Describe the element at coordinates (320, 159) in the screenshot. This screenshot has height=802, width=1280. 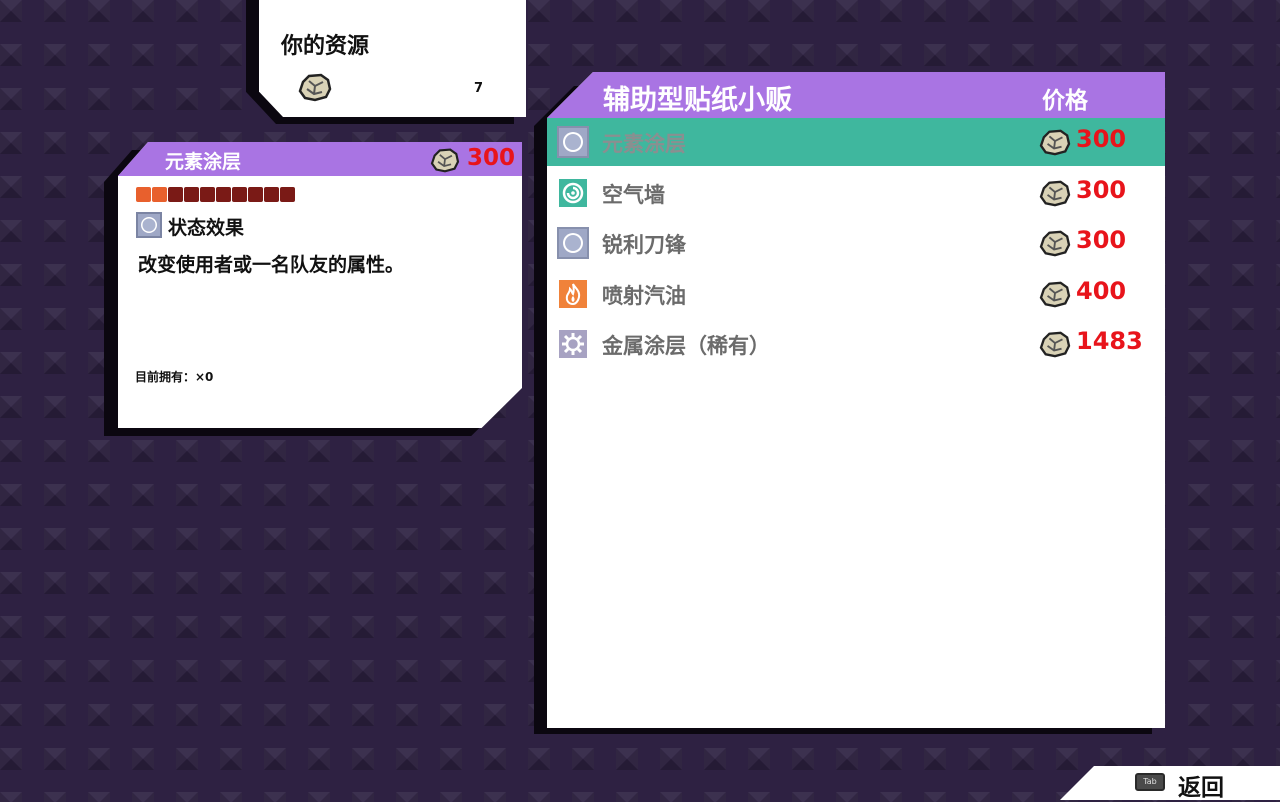
I see `detail-header: 元素涂层 300` at that location.